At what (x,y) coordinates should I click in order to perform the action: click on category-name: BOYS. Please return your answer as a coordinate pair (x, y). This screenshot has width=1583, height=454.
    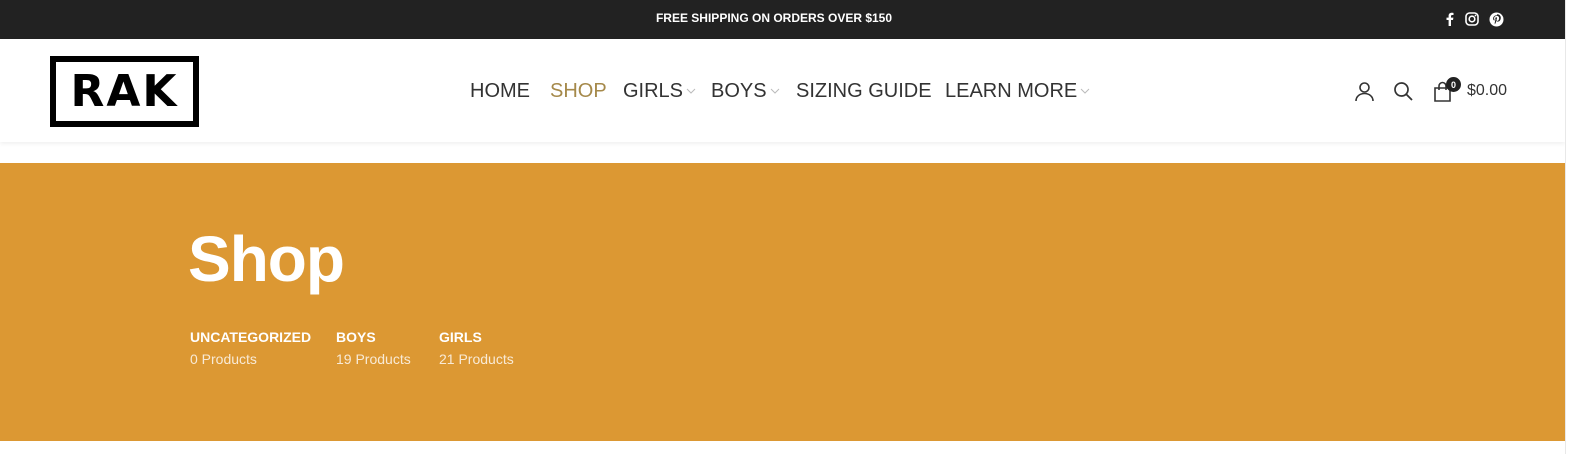
    Looking at the image, I should click on (356, 337).